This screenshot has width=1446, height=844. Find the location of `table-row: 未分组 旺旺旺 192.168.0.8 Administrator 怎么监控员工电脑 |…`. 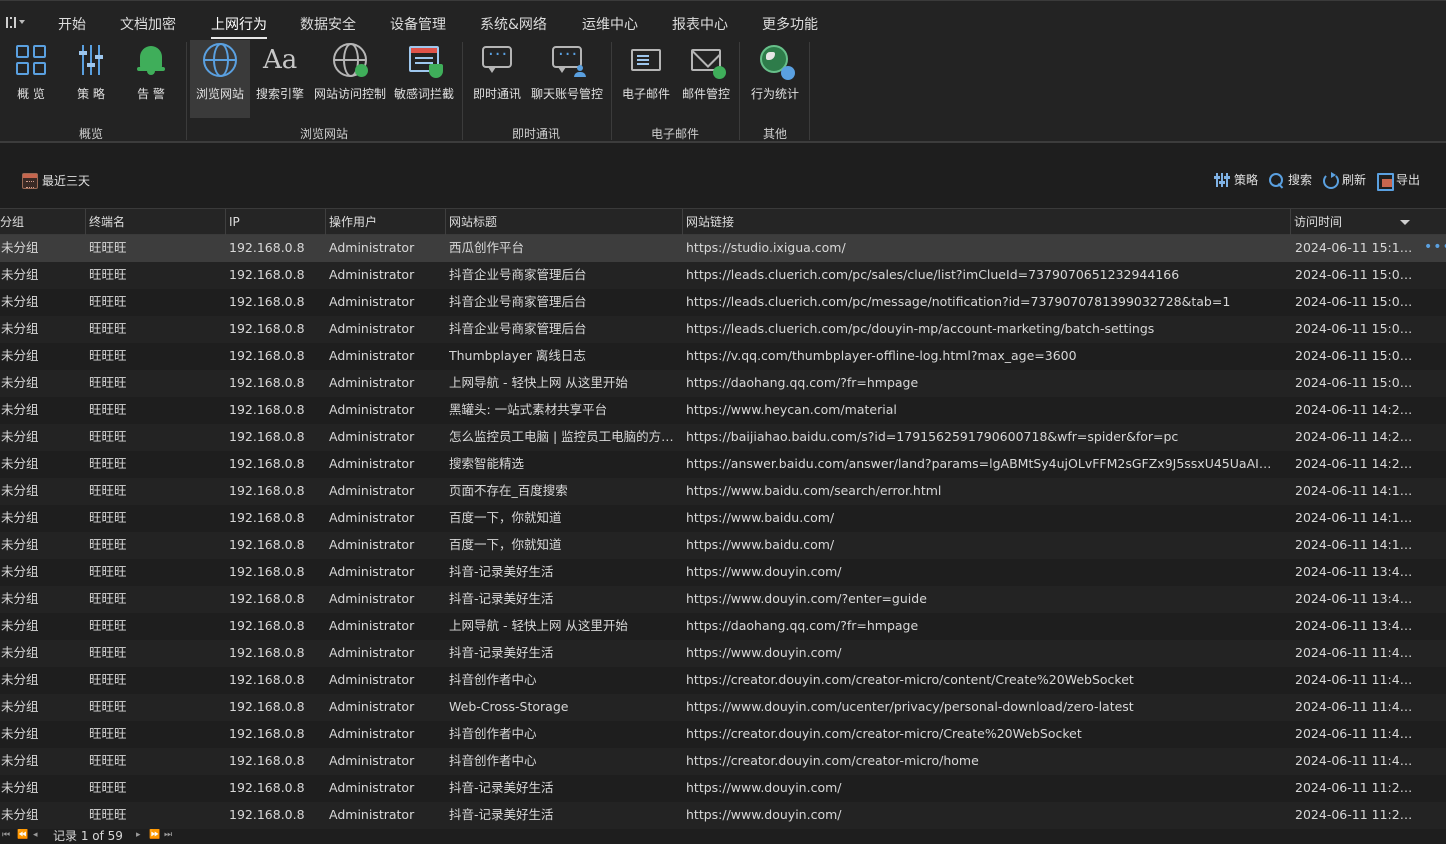

table-row: 未分组 旺旺旺 192.168.0.8 Administrator 怎么监控员工电脑 |… is located at coordinates (723, 437).